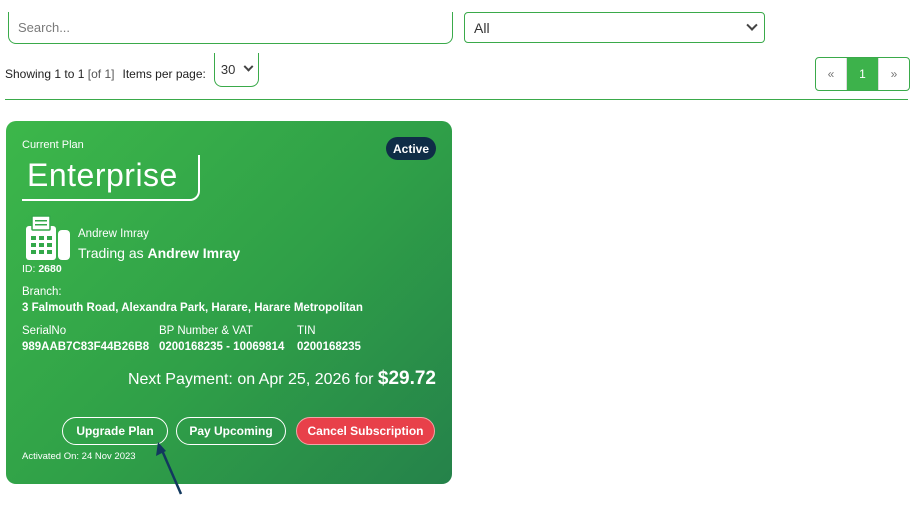 The width and height of the screenshot is (915, 508). I want to click on serial-label: SerialNo, so click(44, 331).